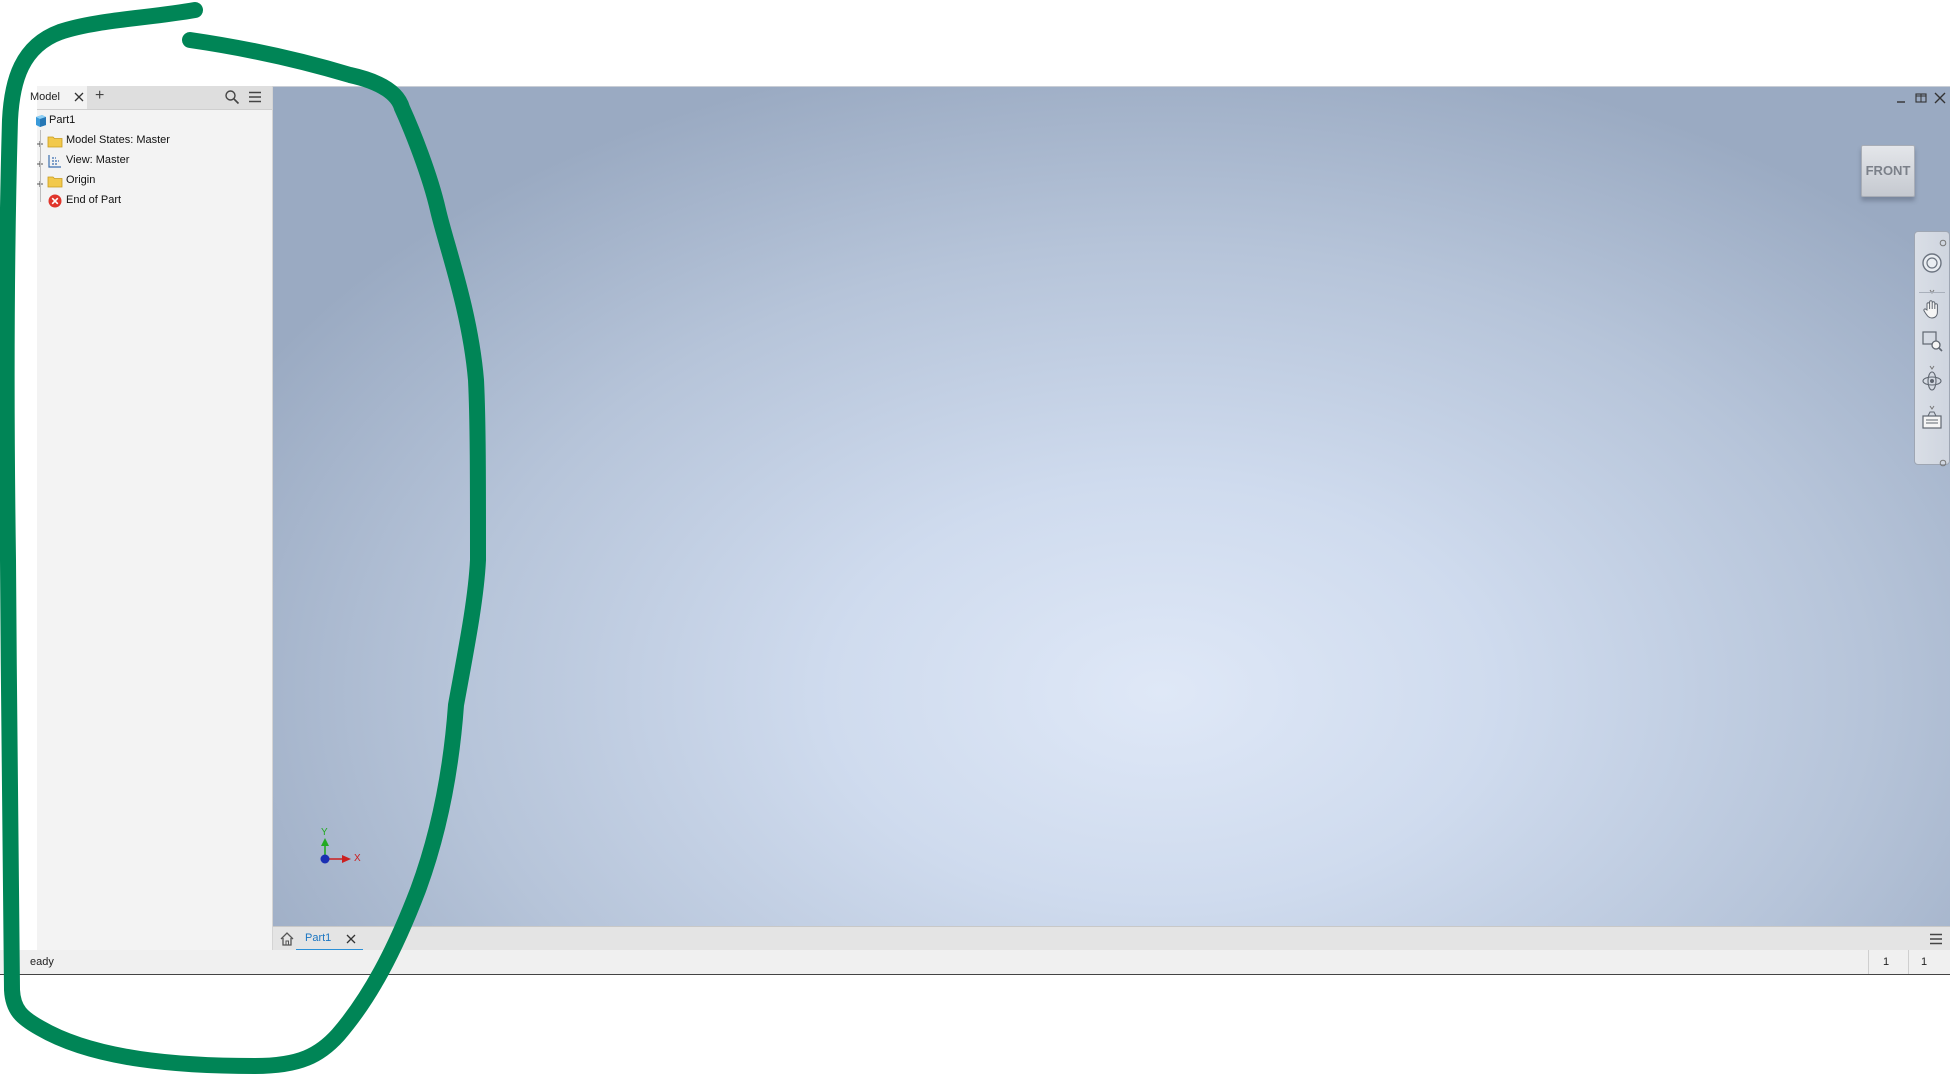 This screenshot has width=1950, height=1082. I want to click on tree-item-end-of-part: End of Part, so click(154, 201).